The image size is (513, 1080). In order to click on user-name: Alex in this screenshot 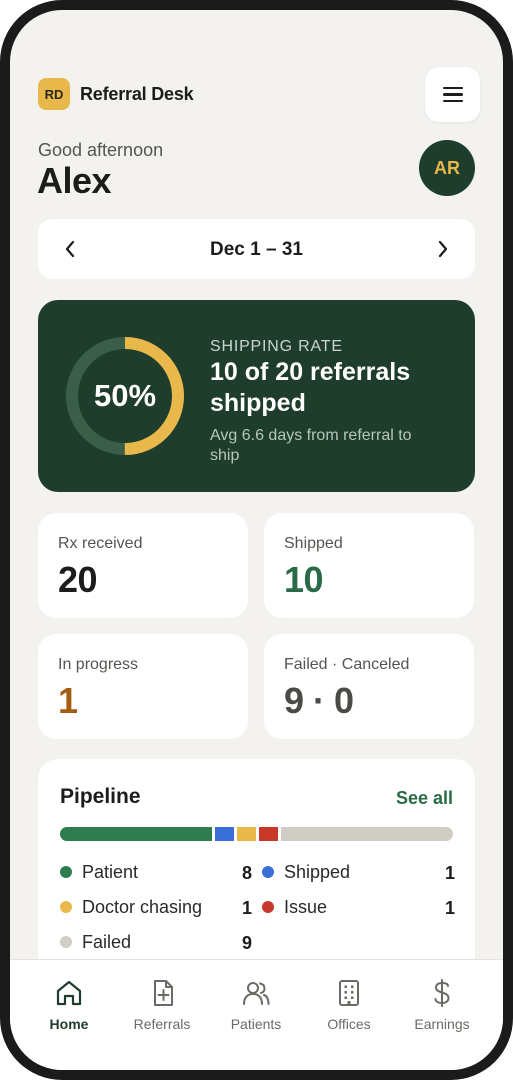, I will do `click(74, 180)`.